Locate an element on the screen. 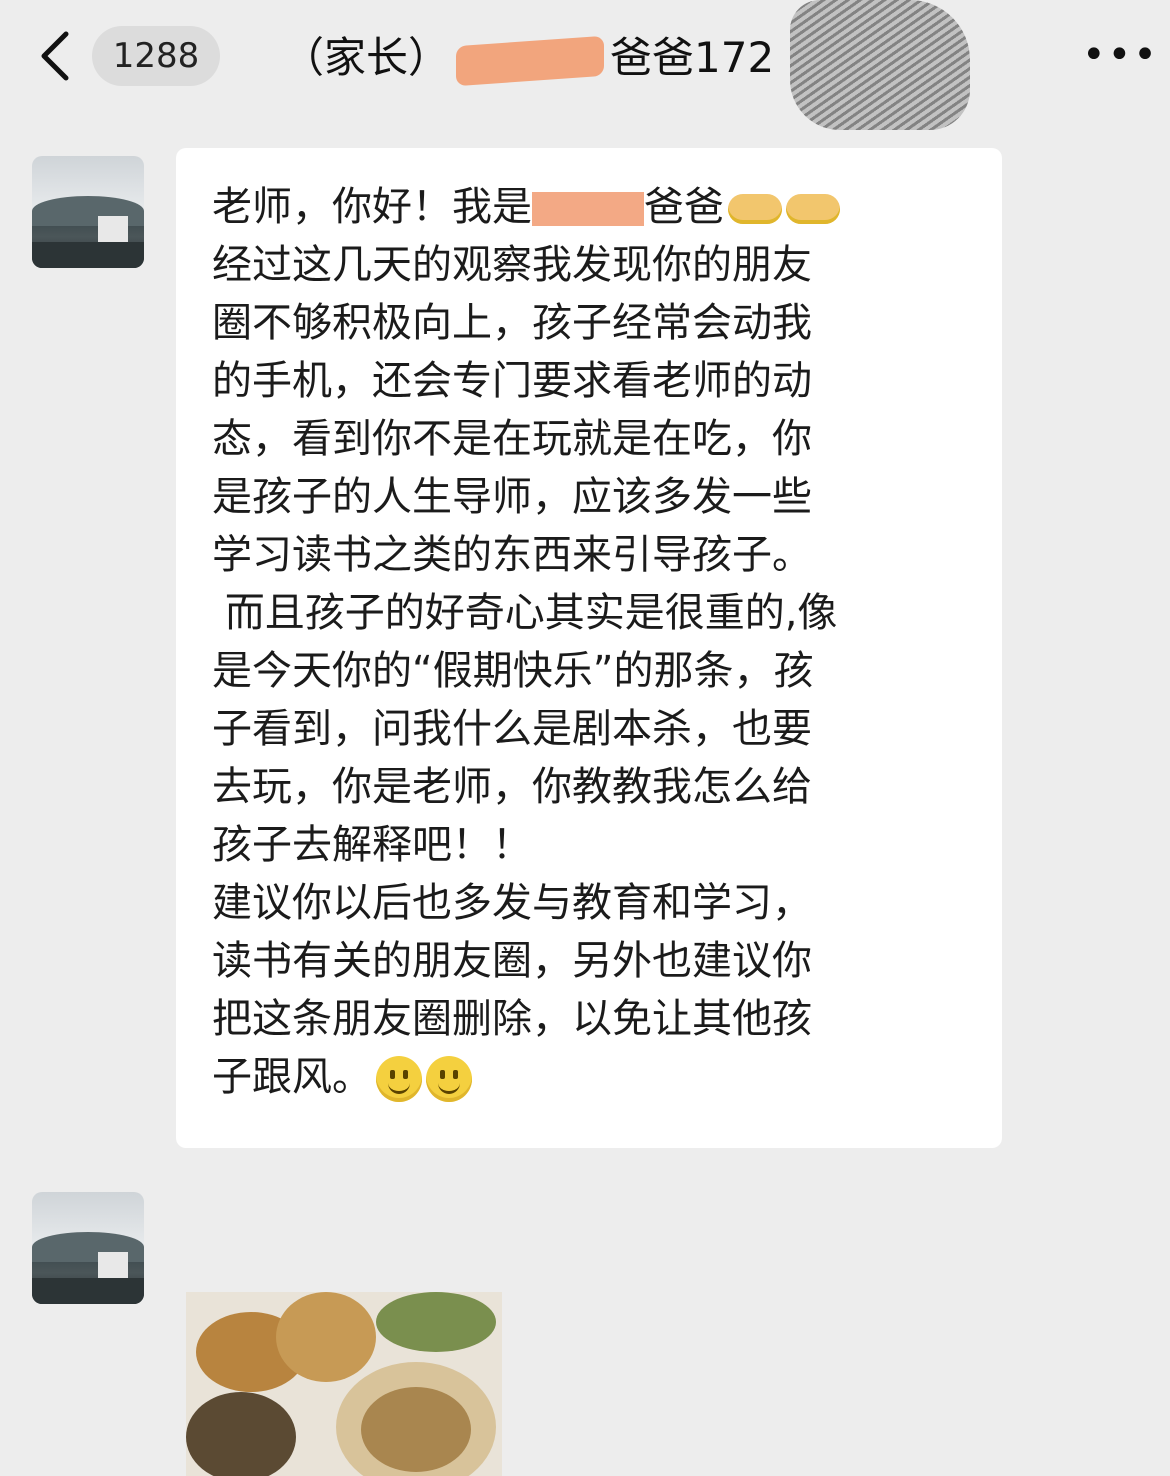 The height and width of the screenshot is (1476, 1170). message-line: 老师，你好！我是 is located at coordinates (372, 207).